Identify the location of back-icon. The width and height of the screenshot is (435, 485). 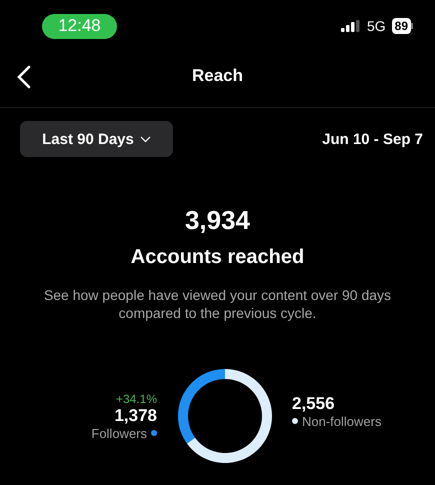
(24, 77).